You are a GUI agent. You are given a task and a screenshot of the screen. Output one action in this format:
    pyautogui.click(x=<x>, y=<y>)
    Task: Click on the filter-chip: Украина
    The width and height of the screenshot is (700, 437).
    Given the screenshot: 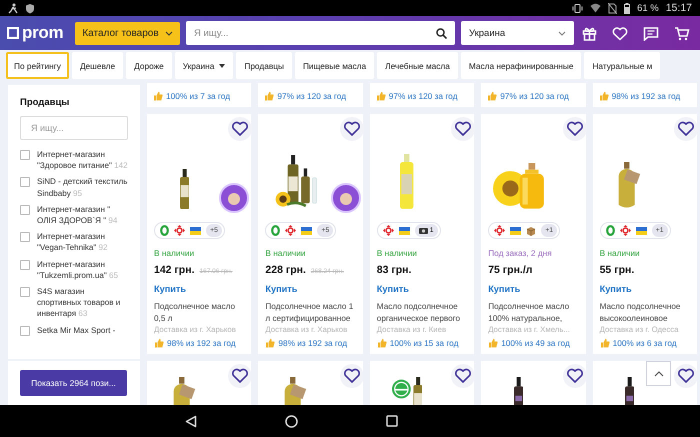 What is the action you would take?
    pyautogui.click(x=204, y=65)
    